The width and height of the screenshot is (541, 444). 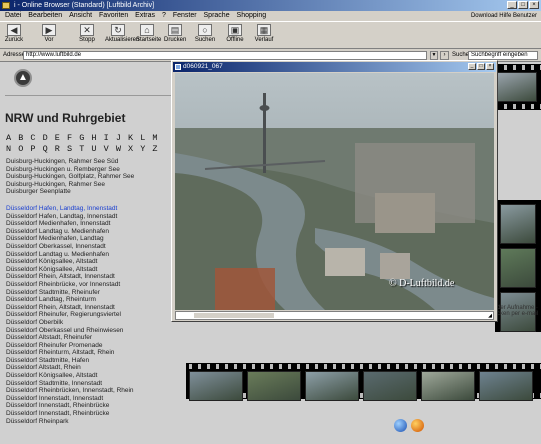 I want to click on list-item: Duisburg-Huckingen u. Remberger See, so click(x=70, y=170).